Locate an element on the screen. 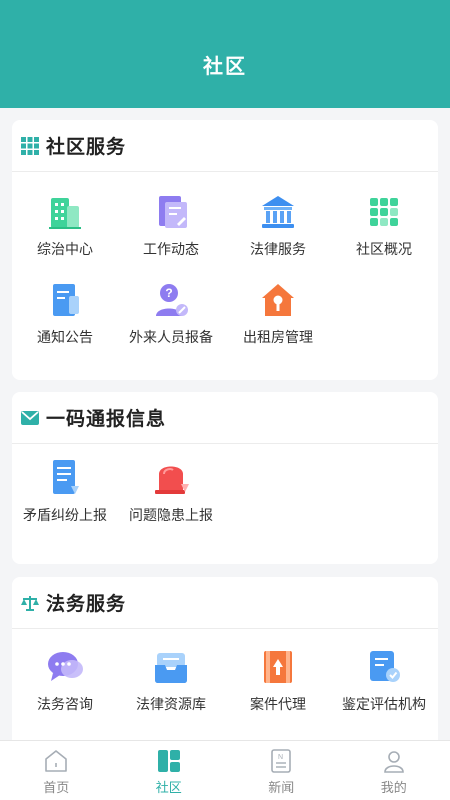 The image size is (450, 800). tab-profile: 我的 is located at coordinates (394, 770).